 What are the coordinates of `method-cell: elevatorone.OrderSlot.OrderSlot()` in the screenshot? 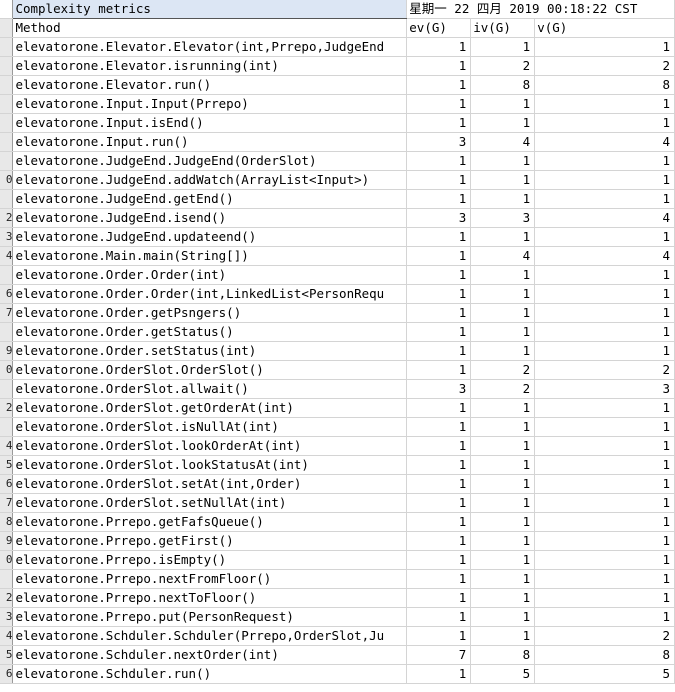 It's located at (210, 370).